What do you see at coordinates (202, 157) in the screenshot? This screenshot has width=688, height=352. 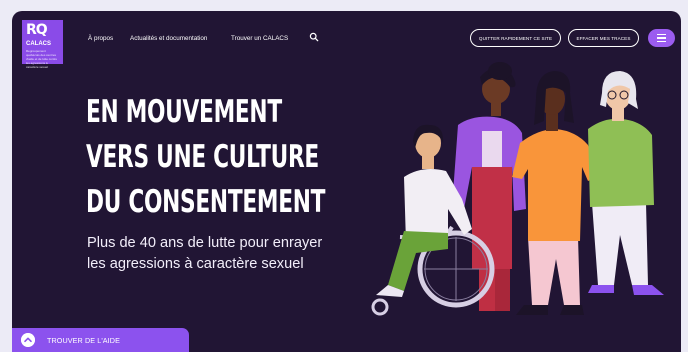 I see `hero-headline-line: VERS UNE CULTURE` at bounding box center [202, 157].